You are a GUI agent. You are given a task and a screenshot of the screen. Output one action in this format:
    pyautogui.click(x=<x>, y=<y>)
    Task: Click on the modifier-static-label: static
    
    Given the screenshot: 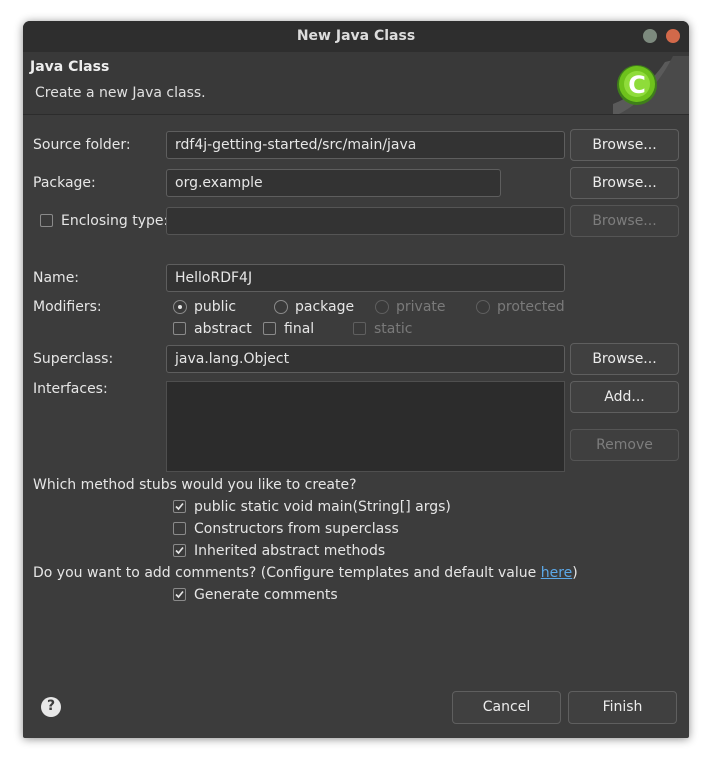 What is the action you would take?
    pyautogui.click(x=393, y=329)
    